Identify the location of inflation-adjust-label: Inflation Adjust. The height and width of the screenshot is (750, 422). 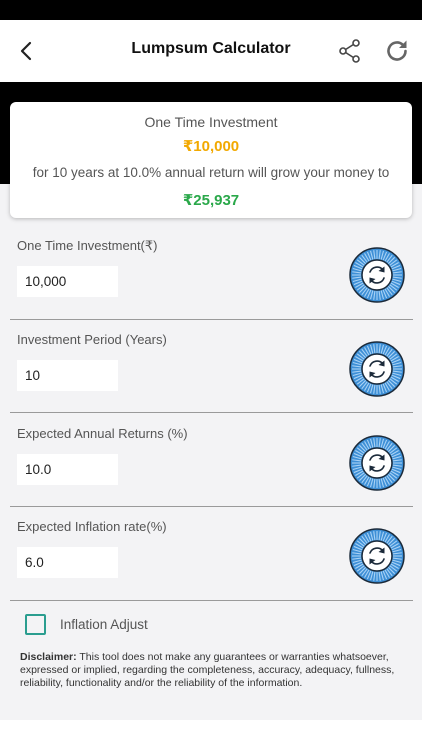
(104, 624).